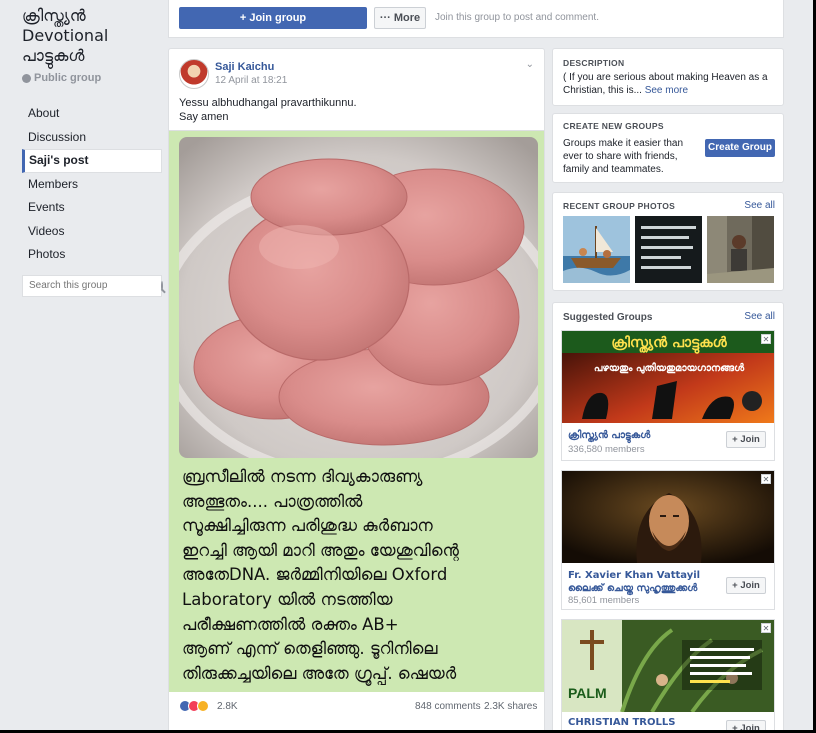  What do you see at coordinates (244, 67) in the screenshot?
I see `post-author: Saji Kaichu` at bounding box center [244, 67].